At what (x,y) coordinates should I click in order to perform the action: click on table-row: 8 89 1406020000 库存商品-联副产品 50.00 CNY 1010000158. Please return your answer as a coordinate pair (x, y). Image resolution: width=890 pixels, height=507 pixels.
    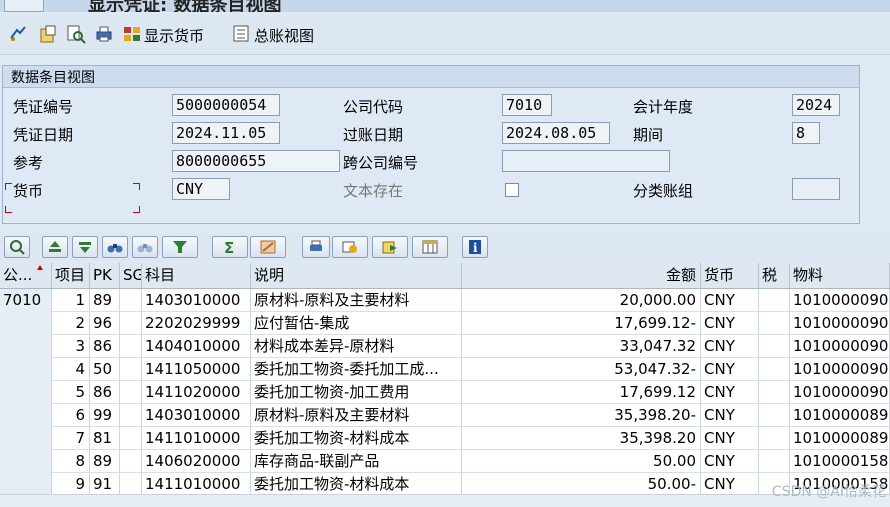
    Looking at the image, I should click on (445, 461).